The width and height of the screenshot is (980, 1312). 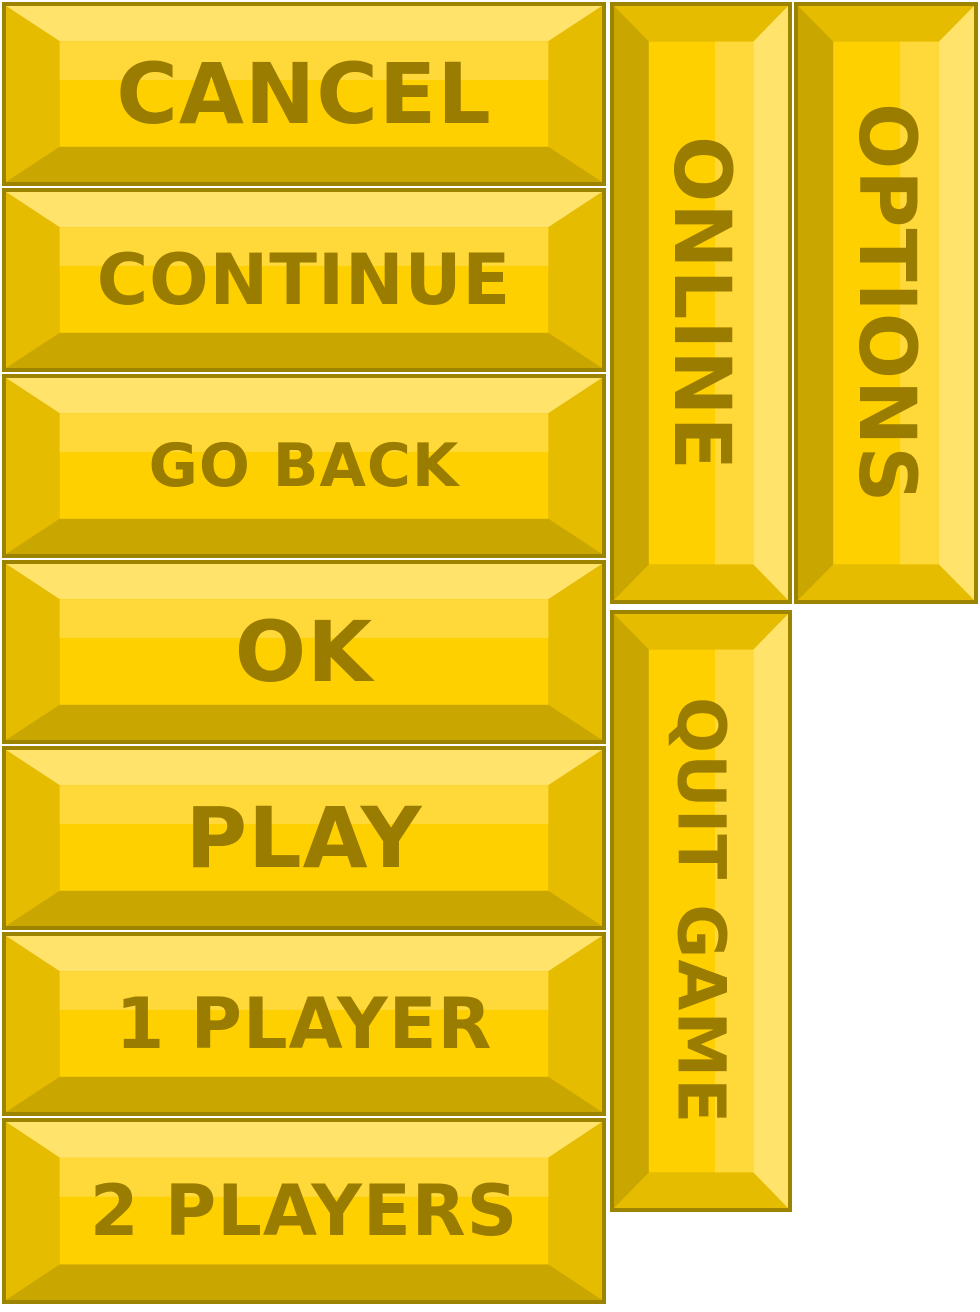 I want to click on cancel-button: CANCEL, so click(x=304, y=94).